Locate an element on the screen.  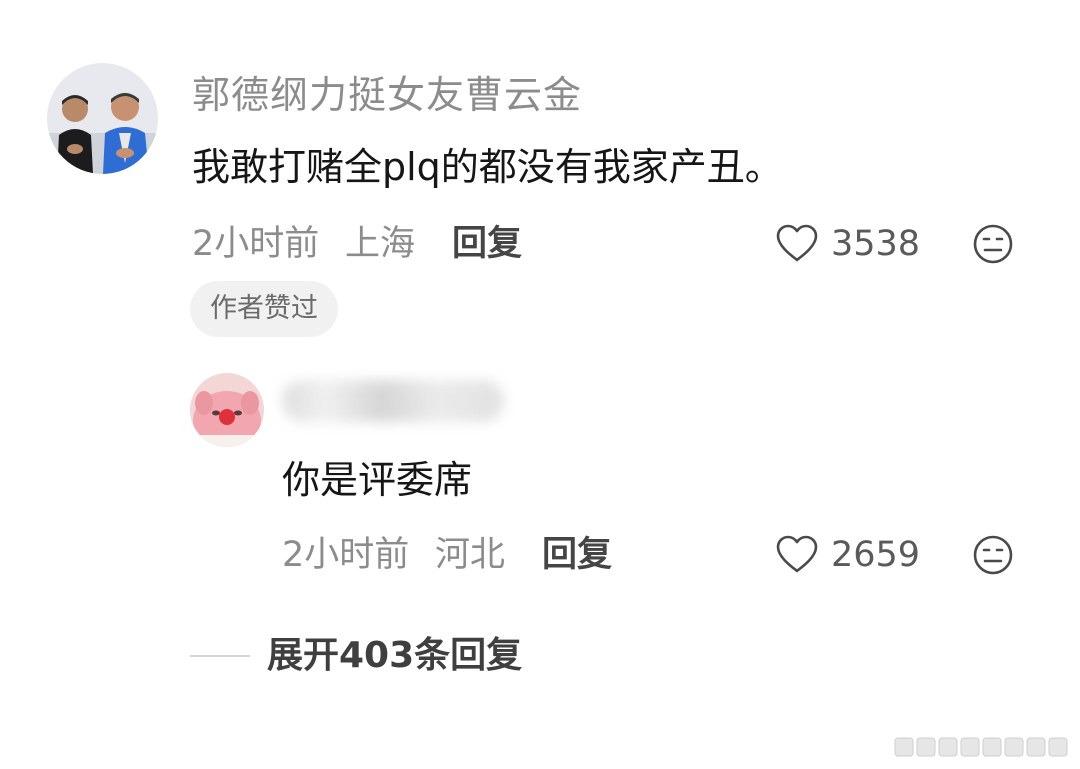
comment-location: 上海 is located at coordinates (380, 244).